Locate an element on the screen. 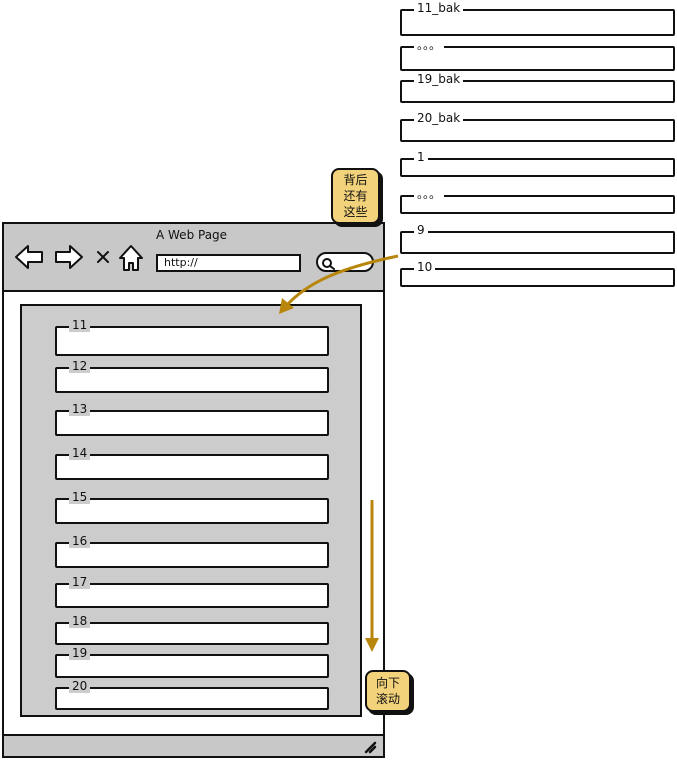 This screenshot has width=677, height=761. list-item: 20 is located at coordinates (192, 694).